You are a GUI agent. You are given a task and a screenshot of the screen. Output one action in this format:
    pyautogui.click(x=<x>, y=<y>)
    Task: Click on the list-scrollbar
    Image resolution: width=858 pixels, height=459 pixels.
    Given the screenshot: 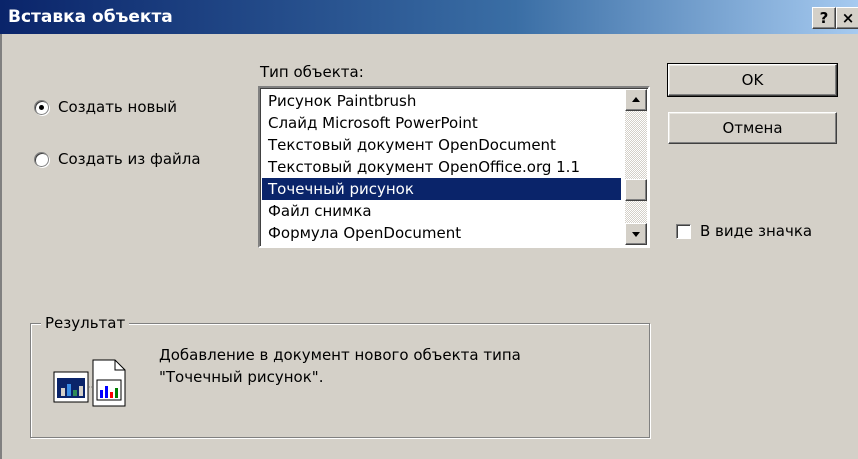 What is the action you would take?
    pyautogui.click(x=636, y=167)
    